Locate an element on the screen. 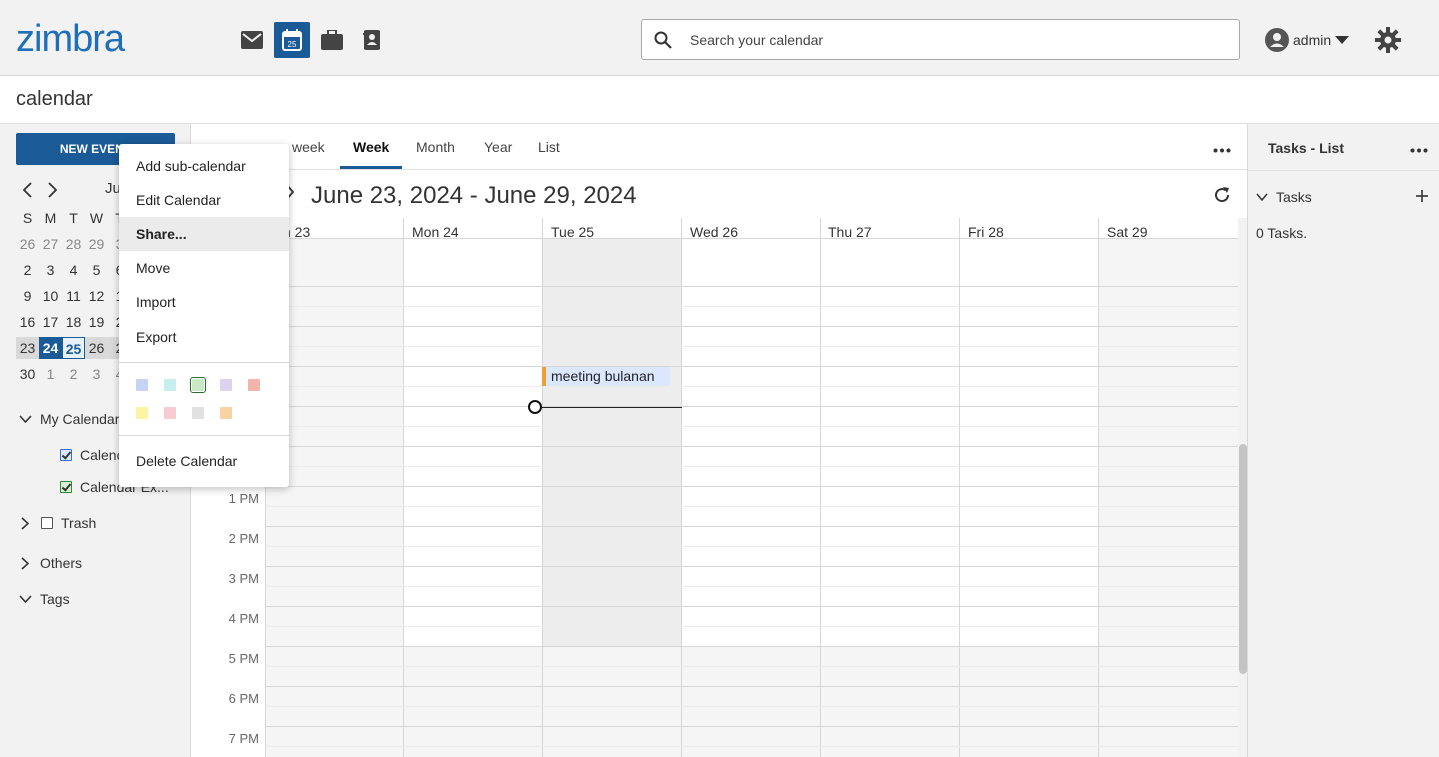 The image size is (1439, 757). my-calendars-label: My Calendar is located at coordinates (80, 419).